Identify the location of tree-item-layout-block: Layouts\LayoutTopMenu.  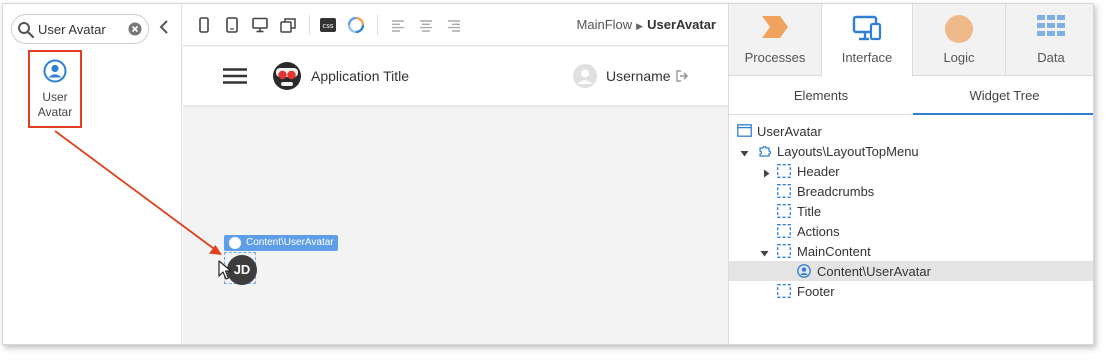
(911, 151).